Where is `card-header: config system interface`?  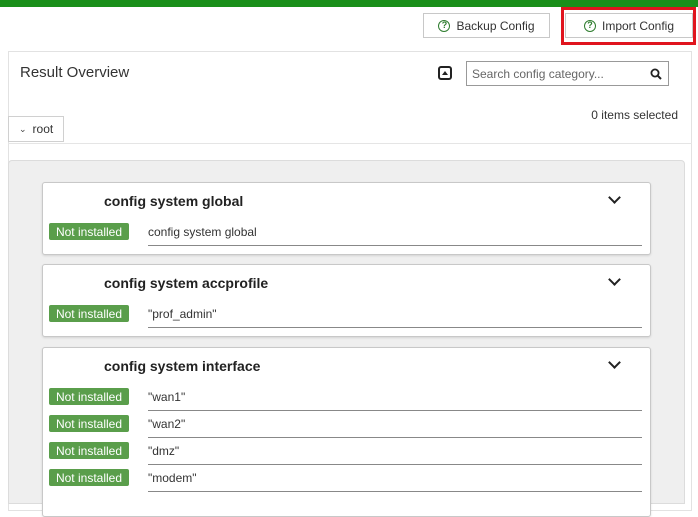
card-header: config system interface is located at coordinates (346, 366).